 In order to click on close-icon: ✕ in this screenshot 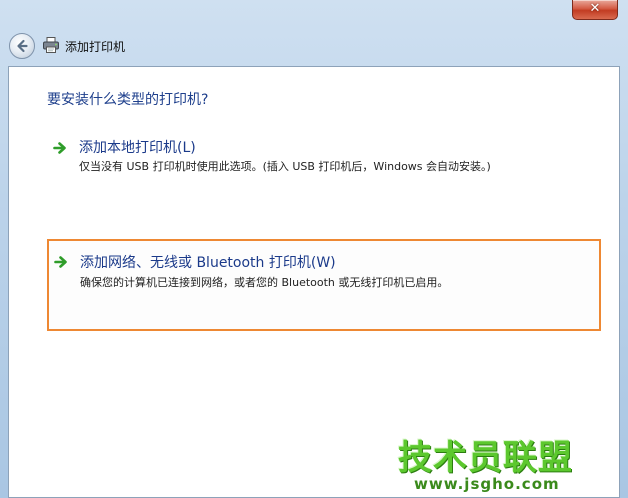, I will do `click(595, 8)`.